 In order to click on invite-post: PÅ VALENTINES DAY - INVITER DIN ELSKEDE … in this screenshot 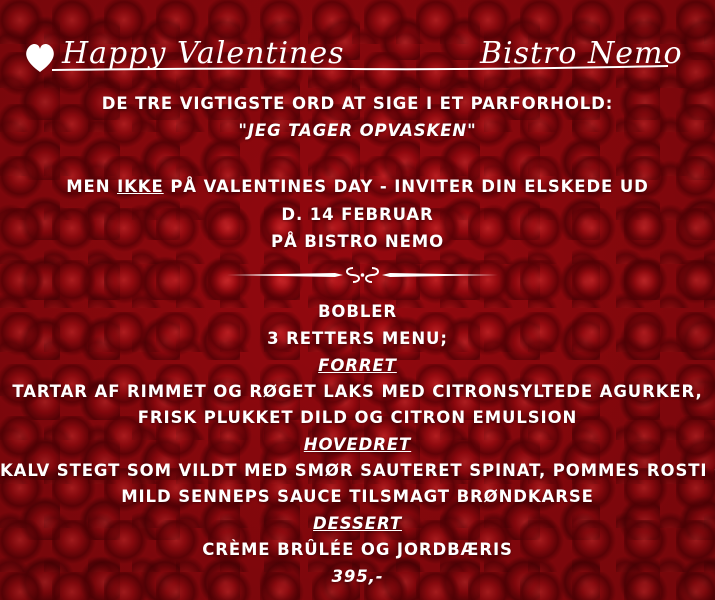, I will do `click(406, 186)`.